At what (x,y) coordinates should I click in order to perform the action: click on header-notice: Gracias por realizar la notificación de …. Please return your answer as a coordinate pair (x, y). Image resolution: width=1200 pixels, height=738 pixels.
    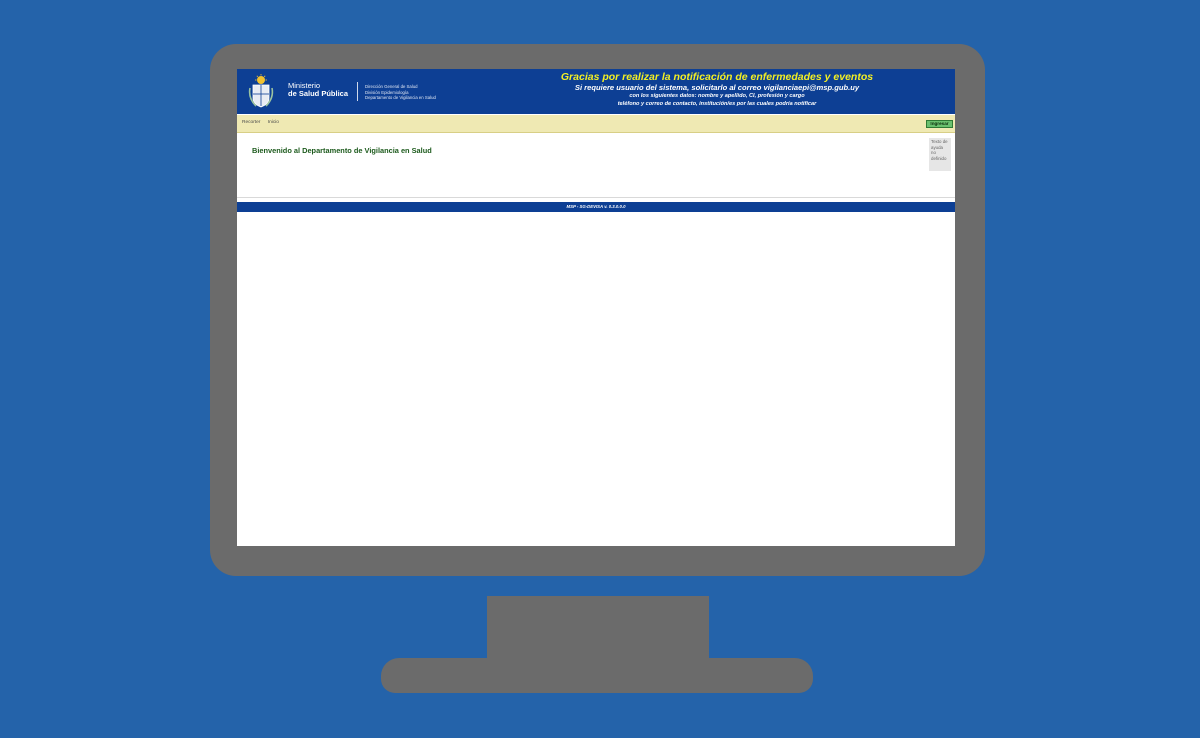
    Looking at the image, I should click on (717, 89).